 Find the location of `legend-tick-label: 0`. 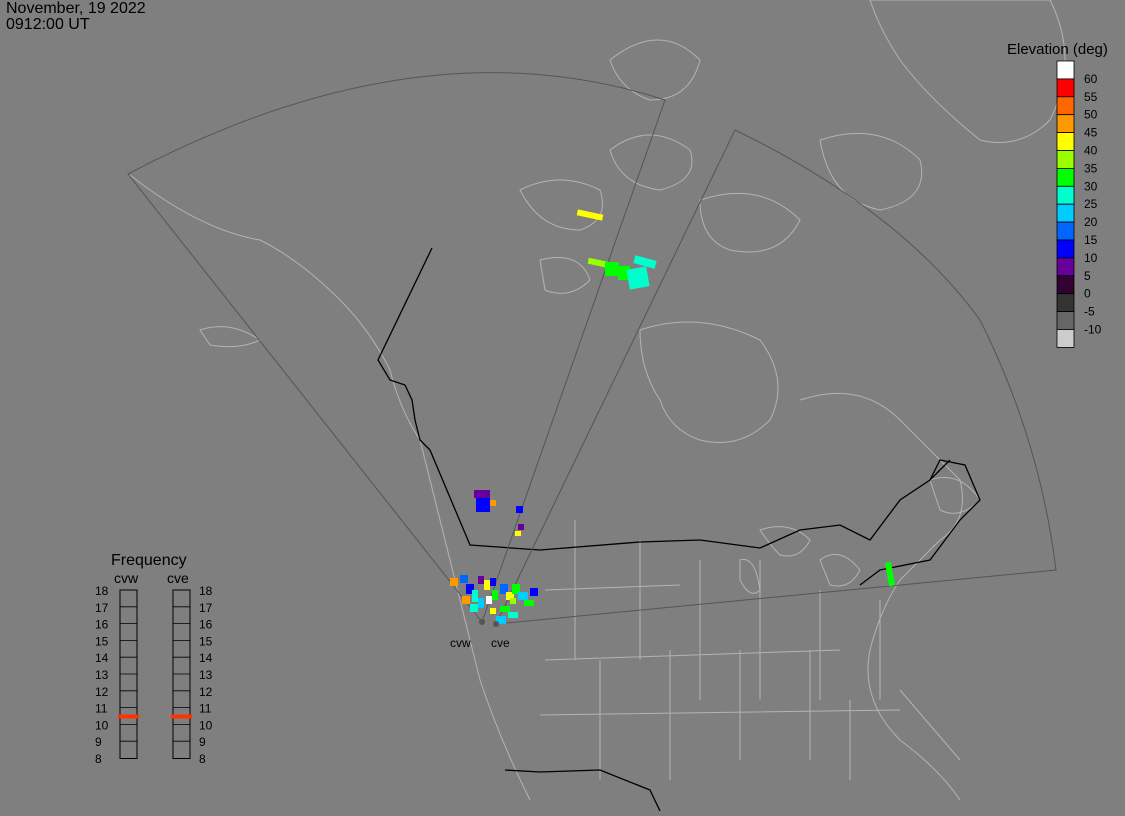

legend-tick-label: 0 is located at coordinates (1087, 294).